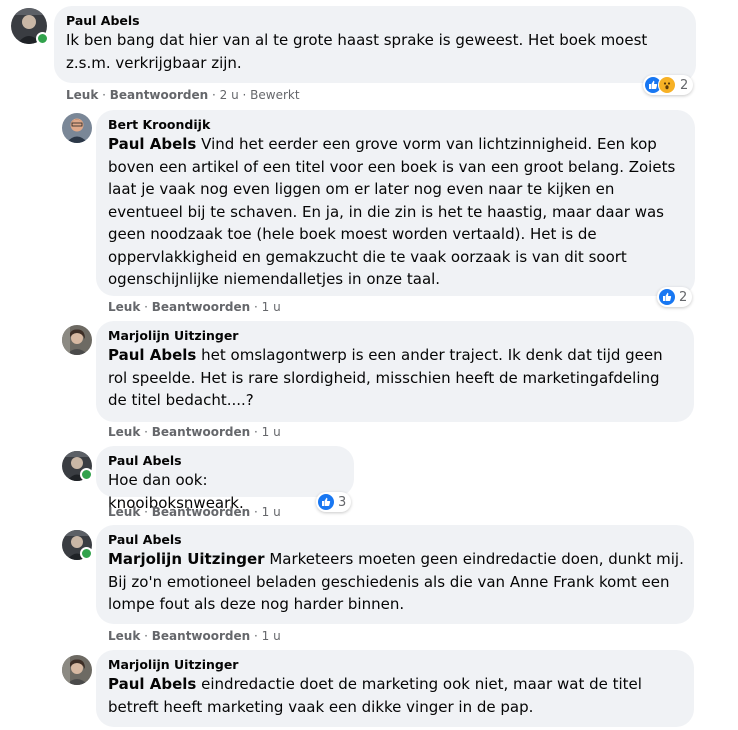 This screenshot has height=730, width=738. I want to click on wow-icon, so click(667, 85).